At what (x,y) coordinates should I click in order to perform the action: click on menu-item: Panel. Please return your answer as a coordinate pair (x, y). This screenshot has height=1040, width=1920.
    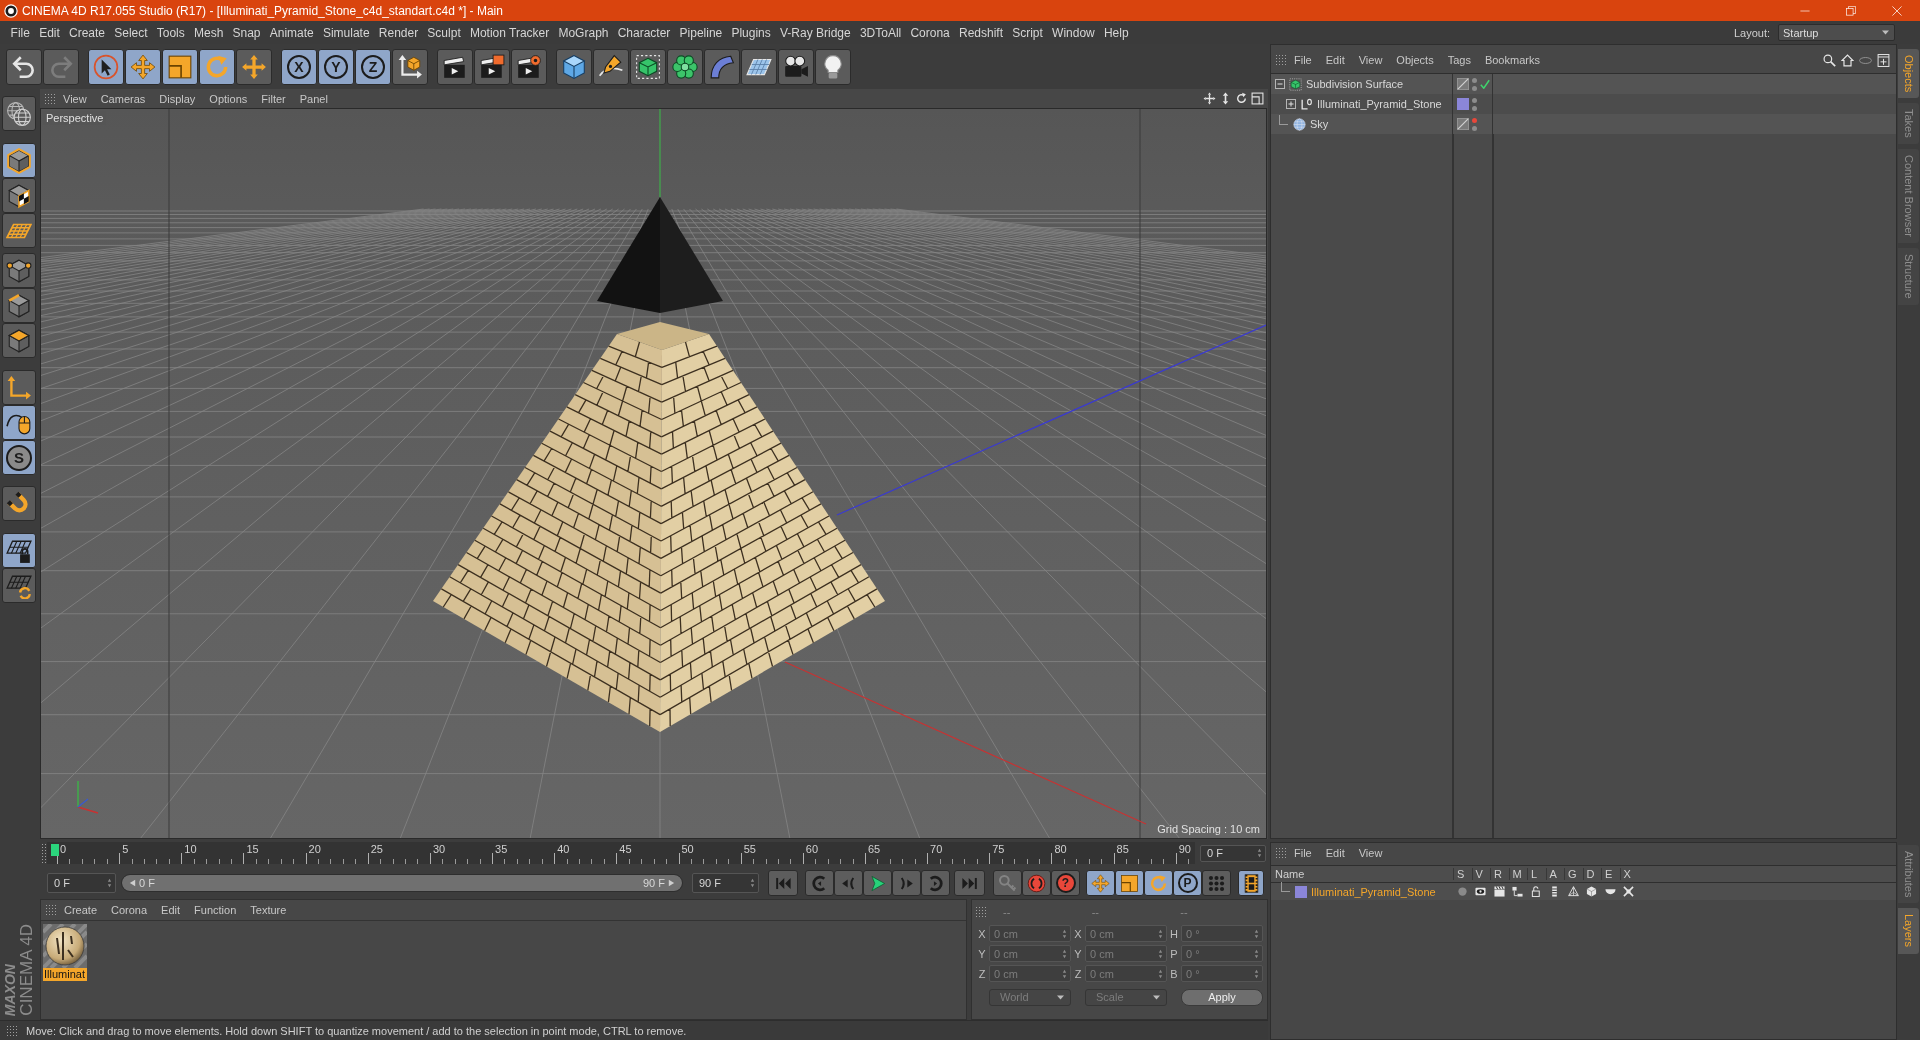
    Looking at the image, I should click on (313, 98).